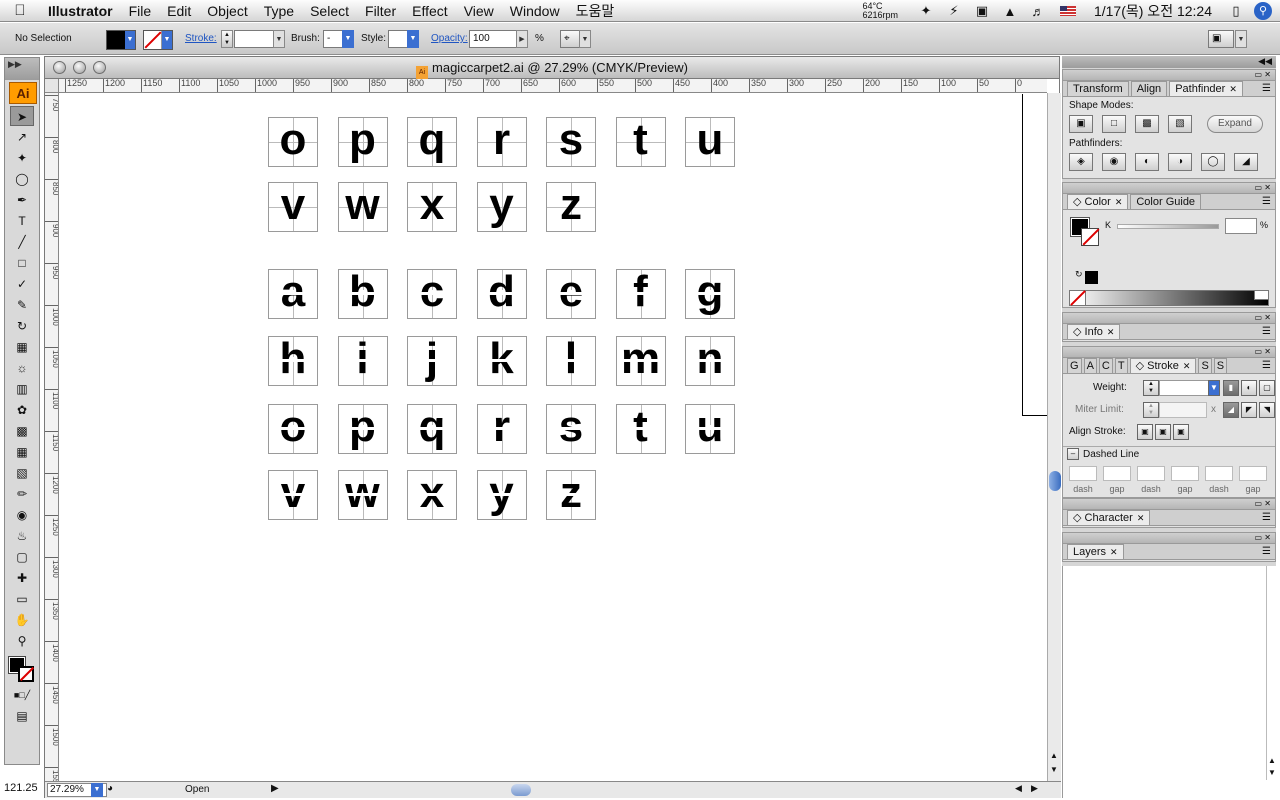  I want to click on type-tool-icon: T, so click(22, 221).